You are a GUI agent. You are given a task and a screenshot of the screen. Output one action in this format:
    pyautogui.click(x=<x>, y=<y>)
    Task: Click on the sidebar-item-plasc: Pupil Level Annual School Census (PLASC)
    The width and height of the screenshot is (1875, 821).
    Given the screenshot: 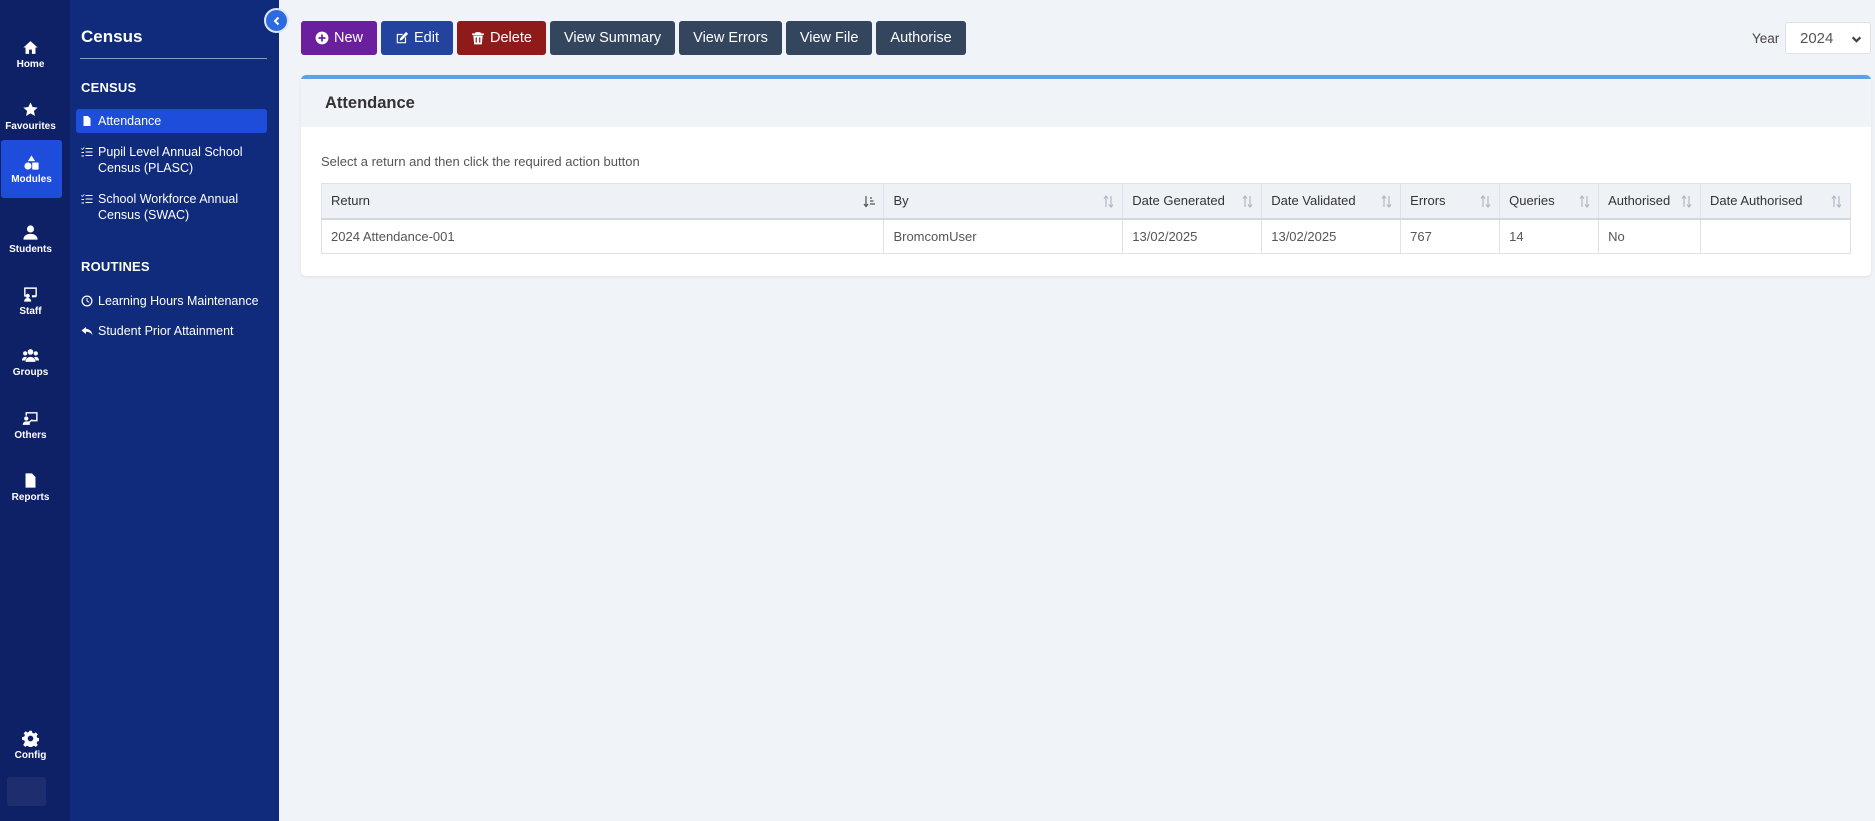 What is the action you would take?
    pyautogui.click(x=171, y=160)
    